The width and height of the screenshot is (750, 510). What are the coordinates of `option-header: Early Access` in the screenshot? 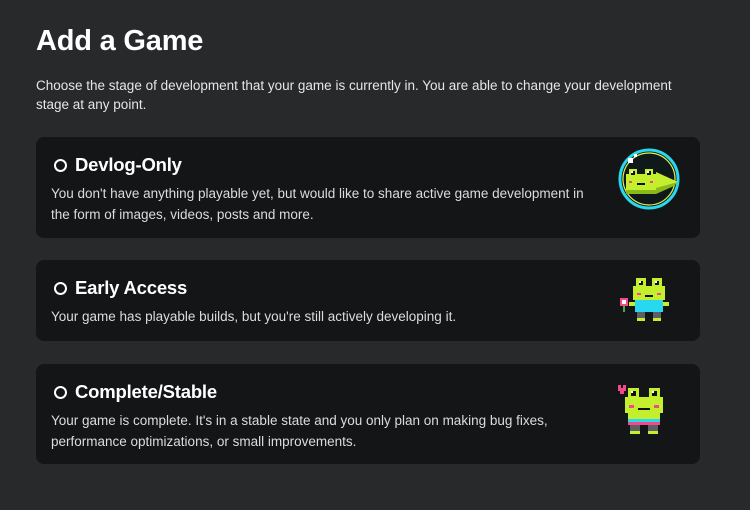 It's located at (120, 288).